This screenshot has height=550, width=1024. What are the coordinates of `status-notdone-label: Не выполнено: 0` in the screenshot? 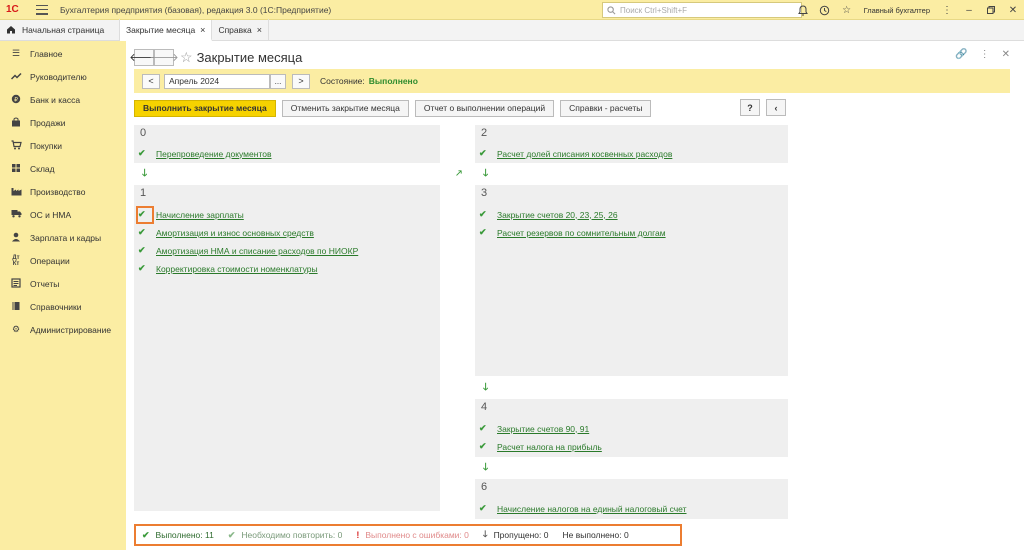 It's located at (595, 535).